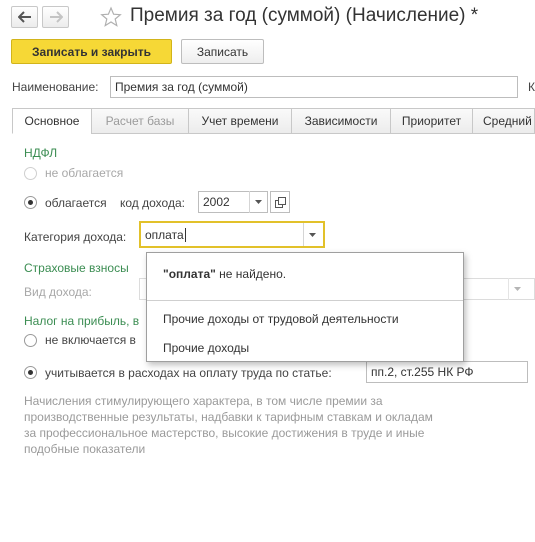 The image size is (535, 542). Describe the element at coordinates (30, 173) in the screenshot. I see `not-taxed-radio` at that location.